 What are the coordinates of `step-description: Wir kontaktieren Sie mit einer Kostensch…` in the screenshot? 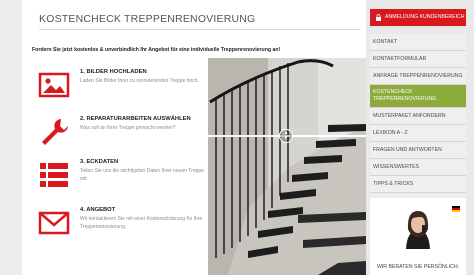 It's located at (141, 223).